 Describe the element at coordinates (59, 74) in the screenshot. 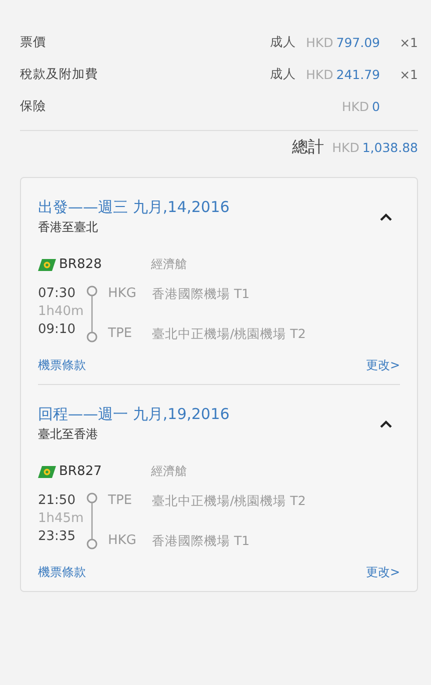

I see `fare-label: 稅款及附加費` at that location.